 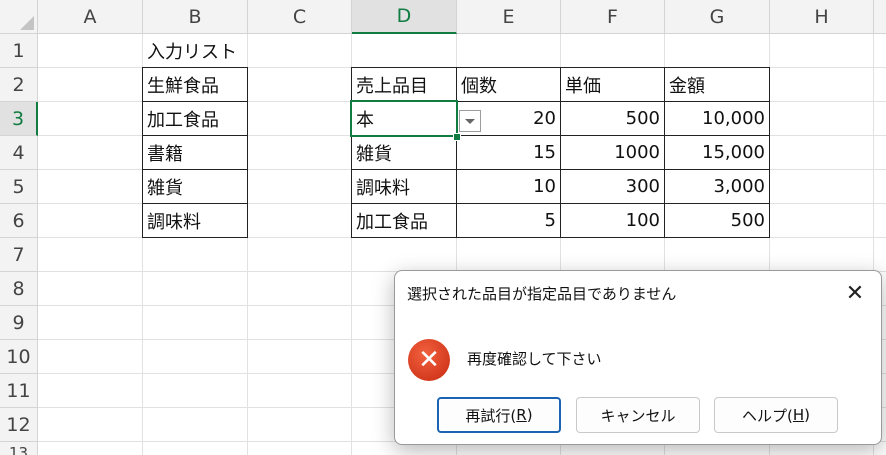 What do you see at coordinates (638, 415) in the screenshot?
I see `cancel-button: キャンセル` at bounding box center [638, 415].